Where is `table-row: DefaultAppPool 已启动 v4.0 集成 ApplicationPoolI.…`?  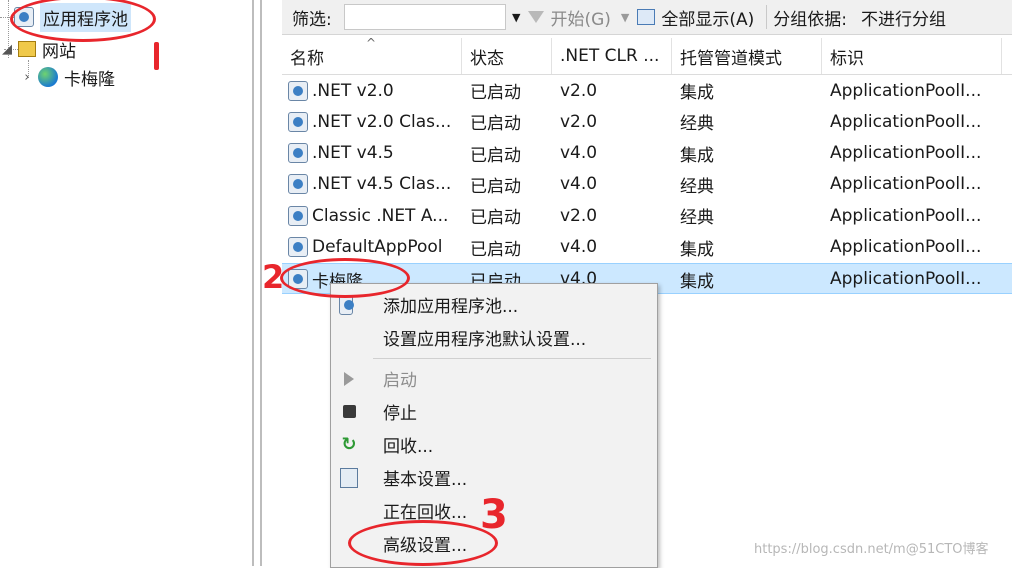
table-row: DefaultAppPool 已启动 v4.0 集成 ApplicationPoolI.… is located at coordinates (647, 247).